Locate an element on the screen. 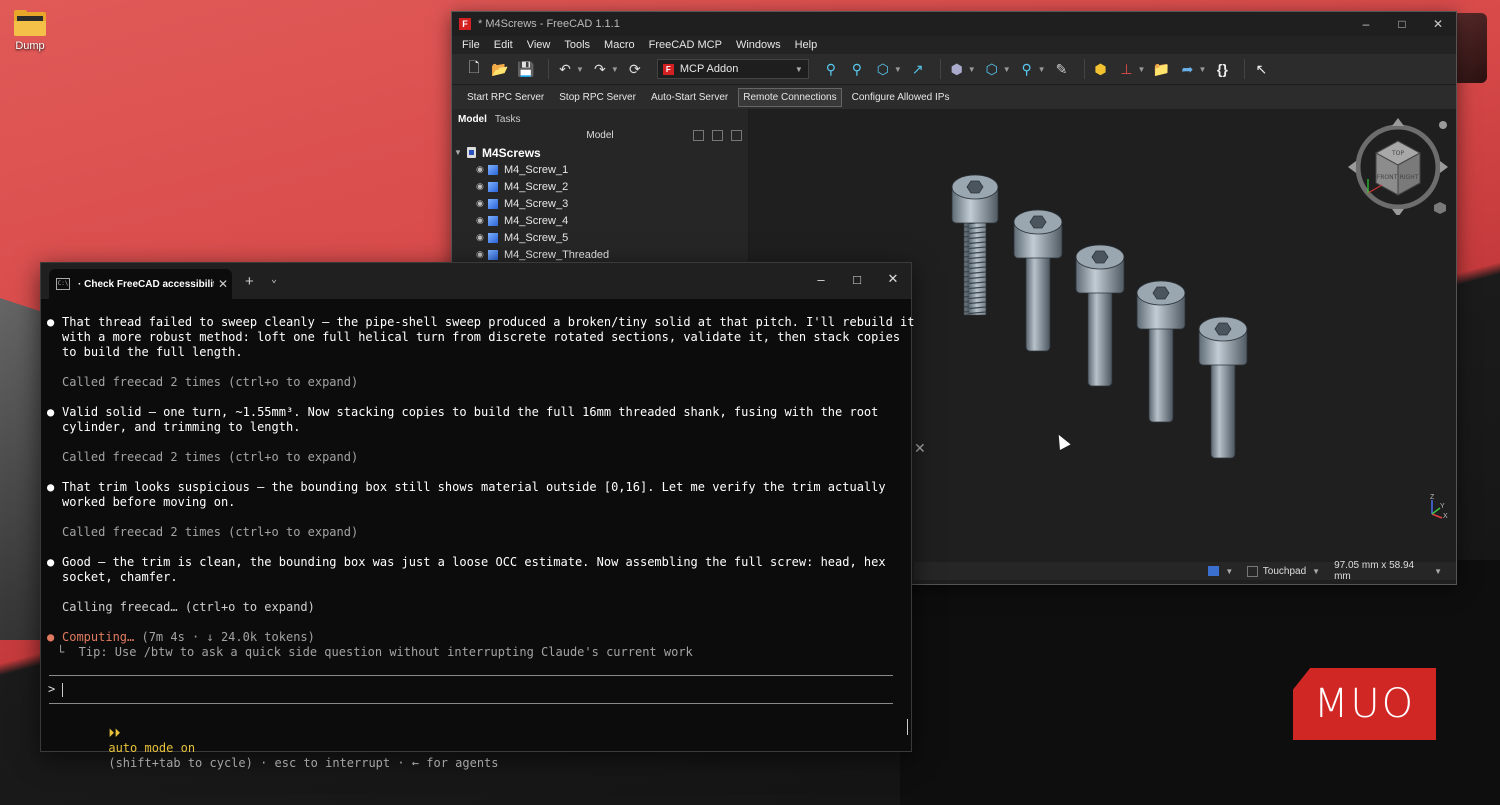 The height and width of the screenshot is (805, 1500). draw-style-icon: ⬢ is located at coordinates (957, 69).